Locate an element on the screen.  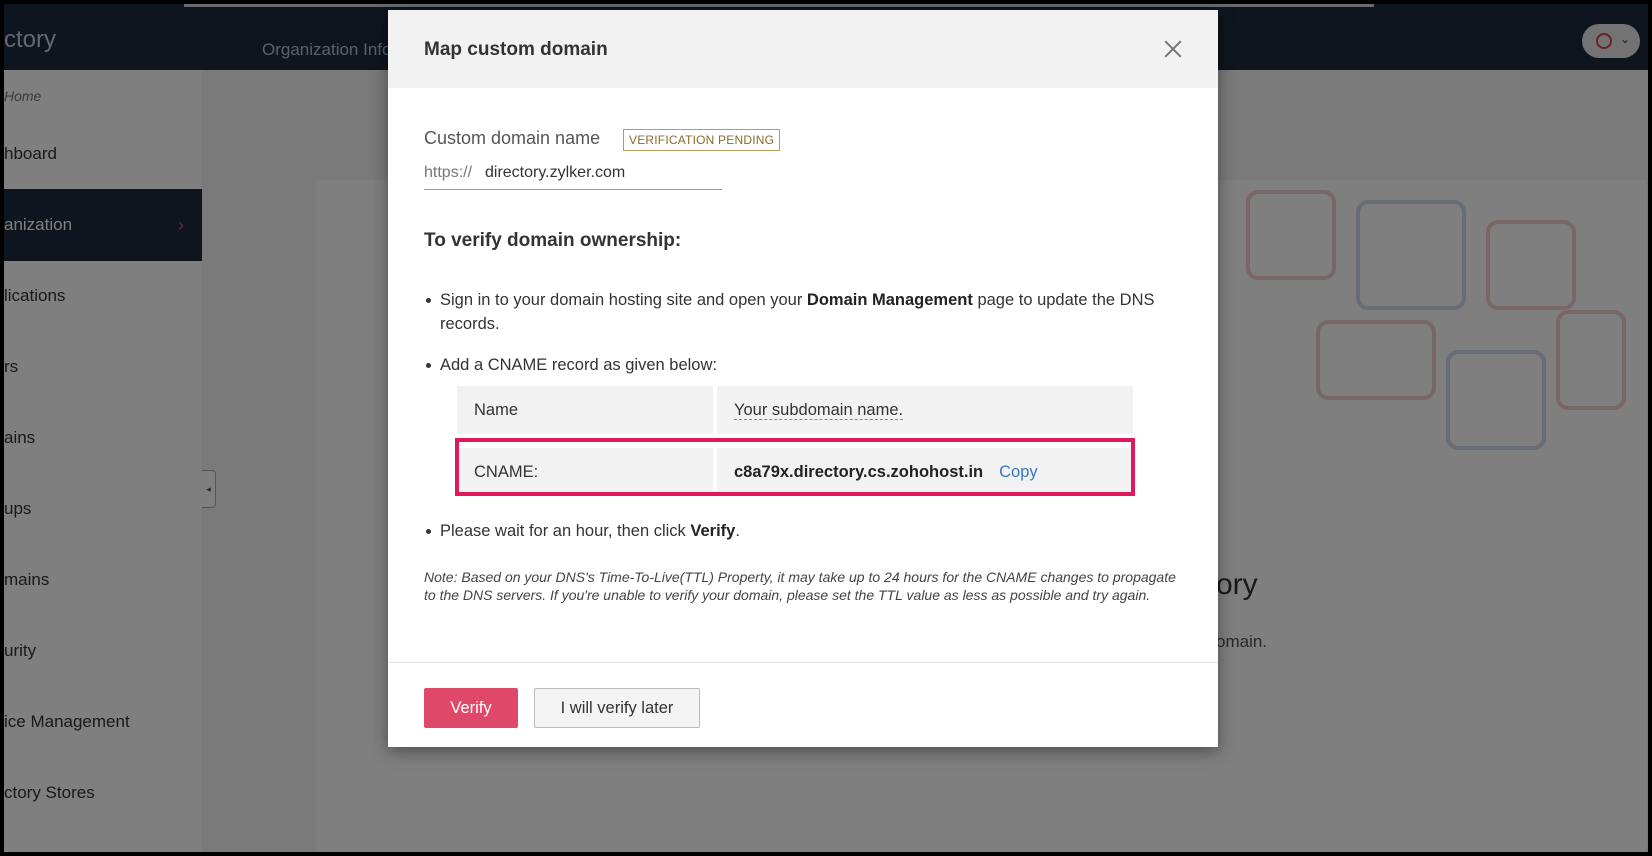
step3-bold: Verify is located at coordinates (713, 531).